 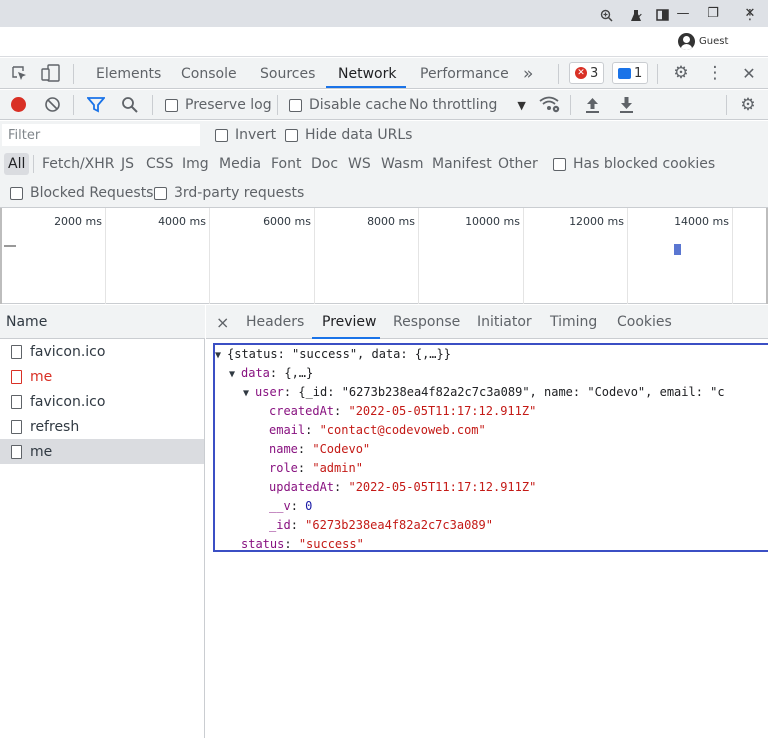 I want to click on more-tabs-button: », so click(x=528, y=73).